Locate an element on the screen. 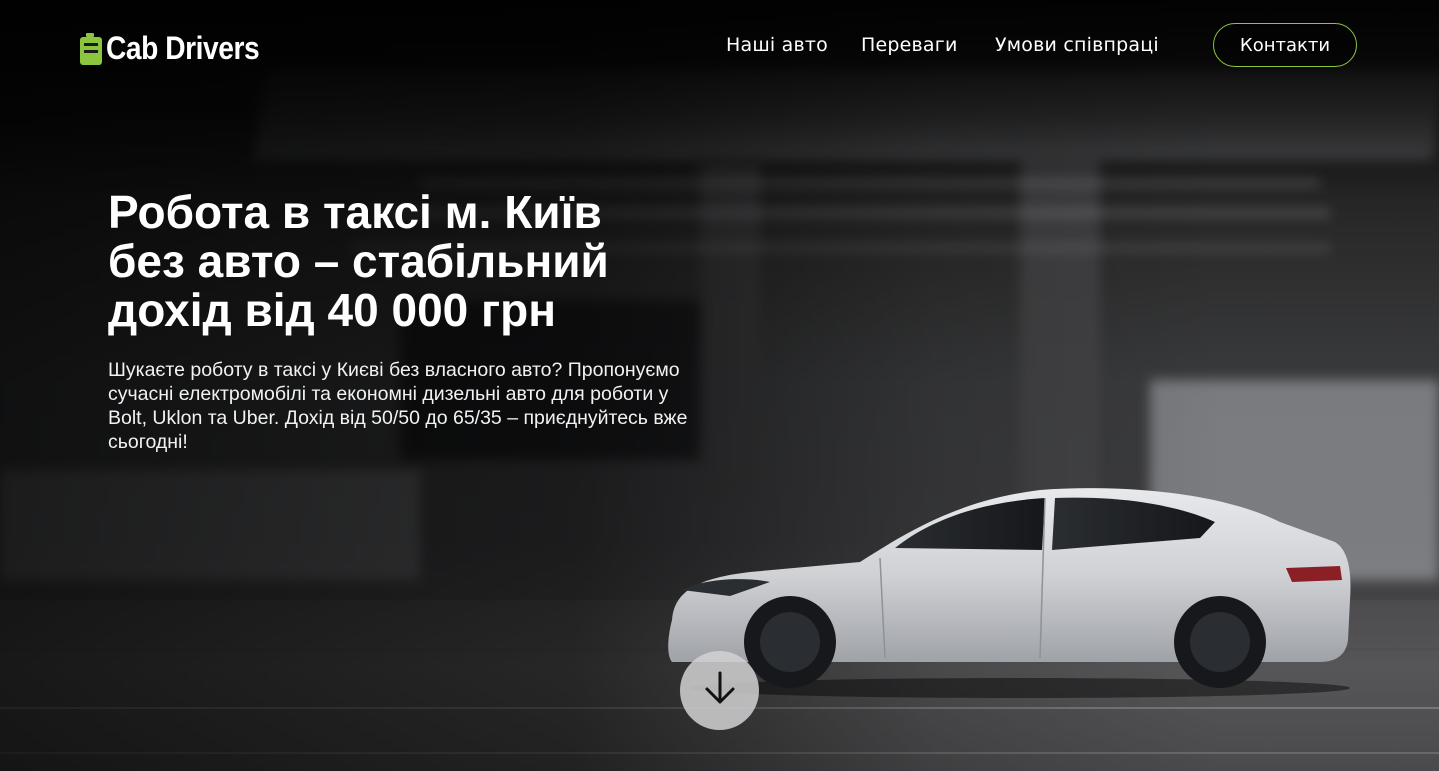 Image resolution: width=1439 pixels, height=771 pixels. logo: Cab Drivers is located at coordinates (180, 48).